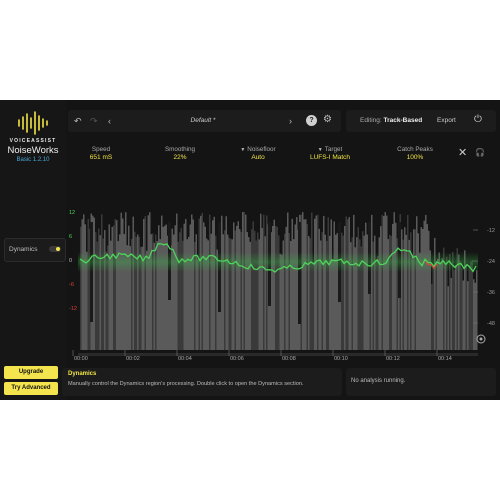 This screenshot has width=500, height=500. I want to click on param-label: Smoothing, so click(180, 149).